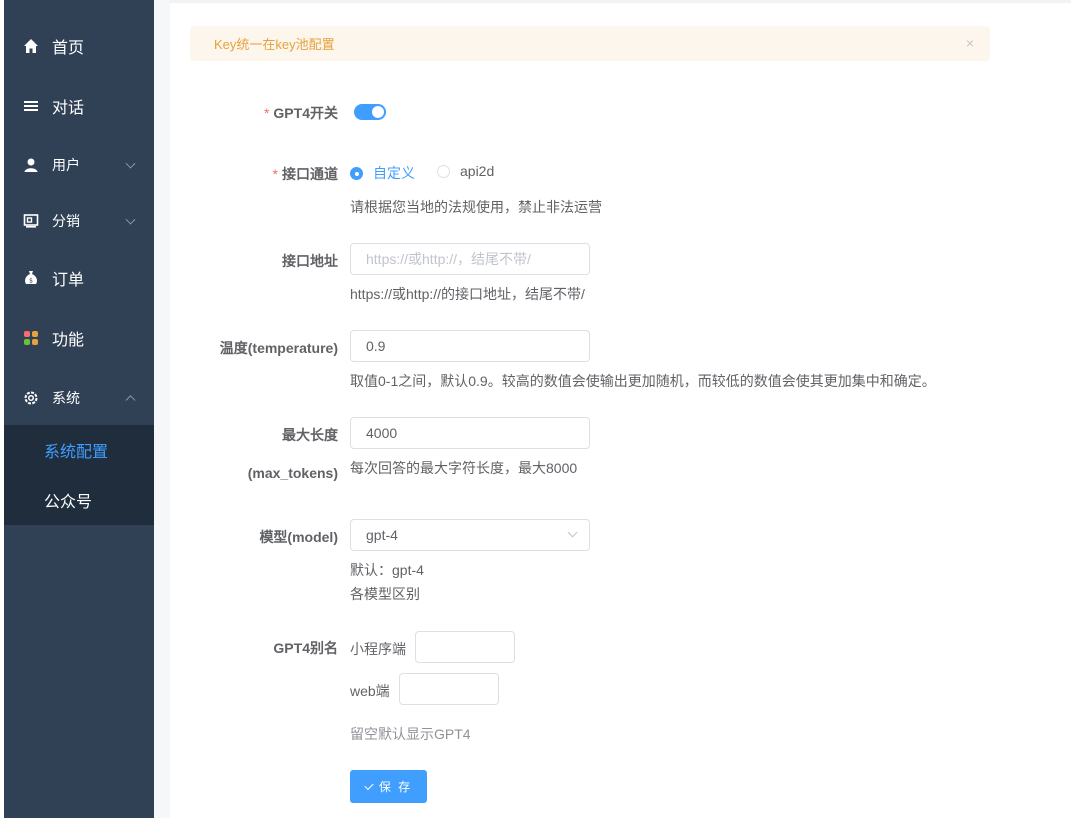 The height and width of the screenshot is (818, 1071). What do you see at coordinates (467, 294) in the screenshot?
I see `api-url-hint: https://或http://的接口地址，结尾不带/` at bounding box center [467, 294].